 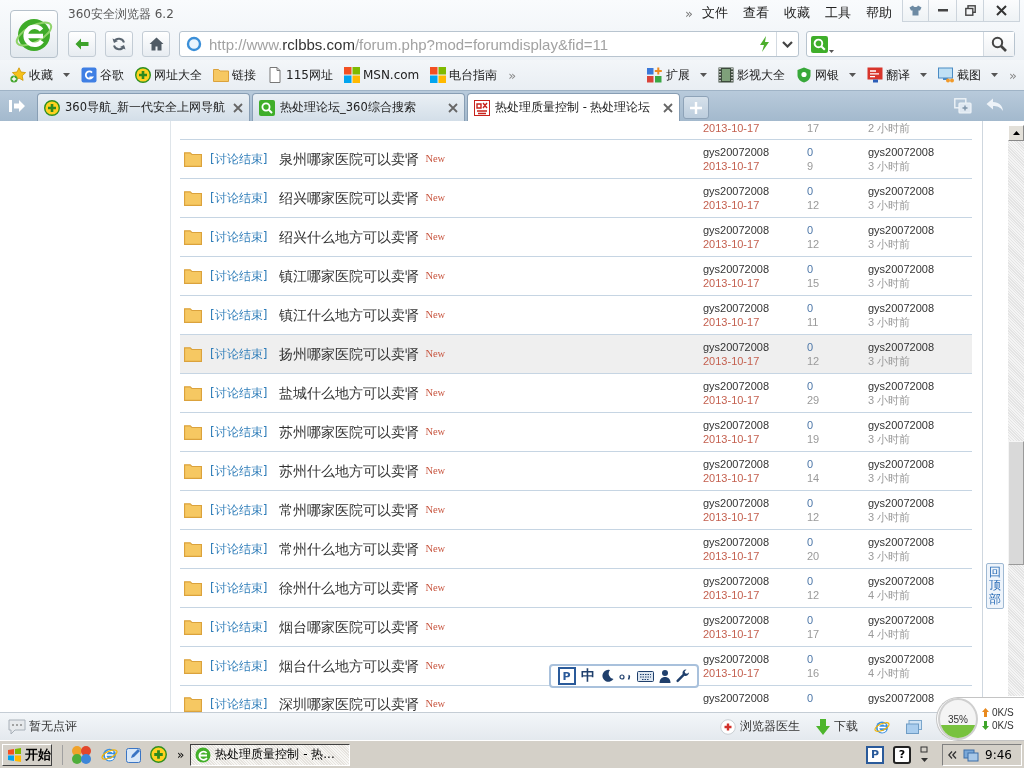 I want to click on search-field, so click(x=910, y=44).